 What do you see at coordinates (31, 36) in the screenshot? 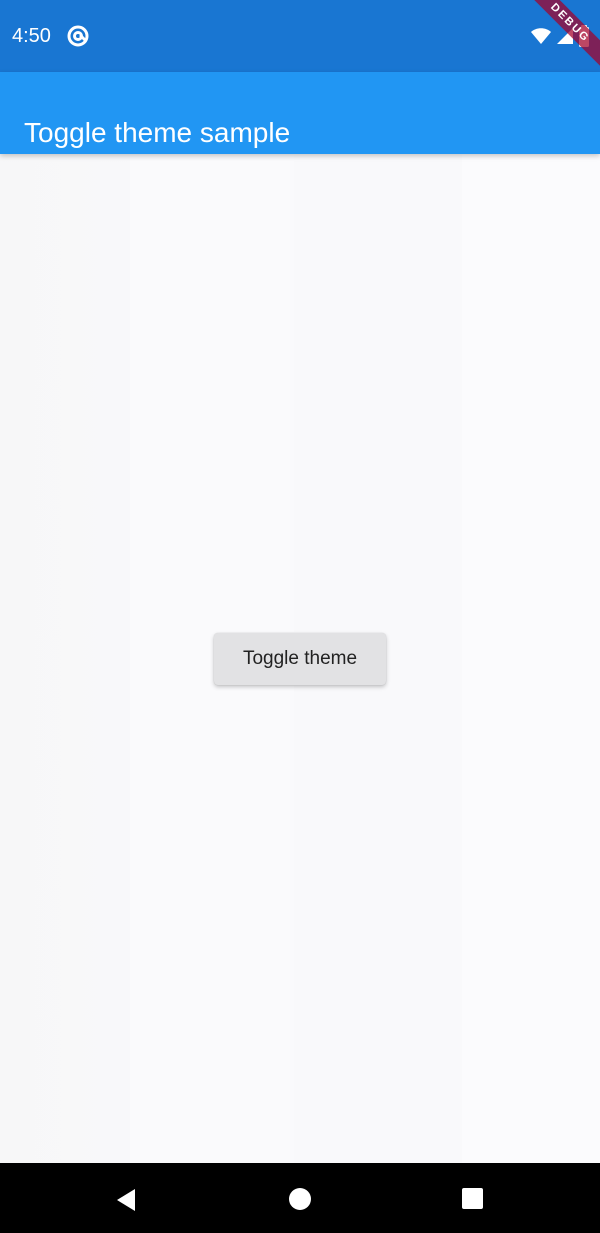
I see `status-time: 4:50` at bounding box center [31, 36].